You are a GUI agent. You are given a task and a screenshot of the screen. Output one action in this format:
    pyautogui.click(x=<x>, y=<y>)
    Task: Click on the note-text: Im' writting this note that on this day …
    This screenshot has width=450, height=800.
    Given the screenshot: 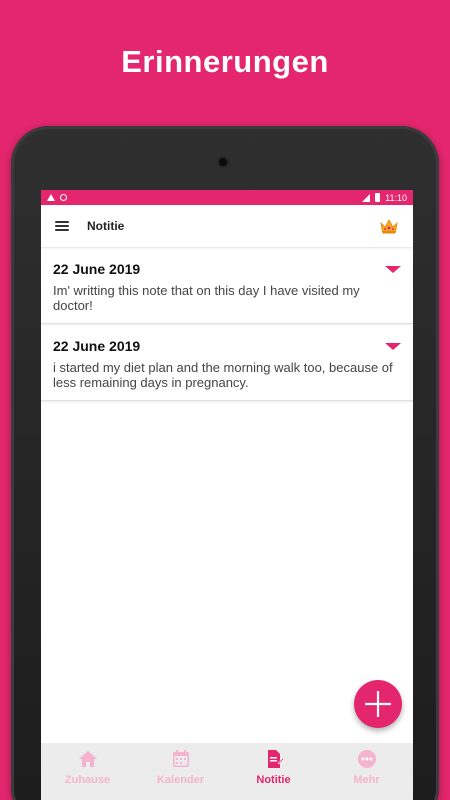 What is the action you would take?
    pyautogui.click(x=206, y=298)
    